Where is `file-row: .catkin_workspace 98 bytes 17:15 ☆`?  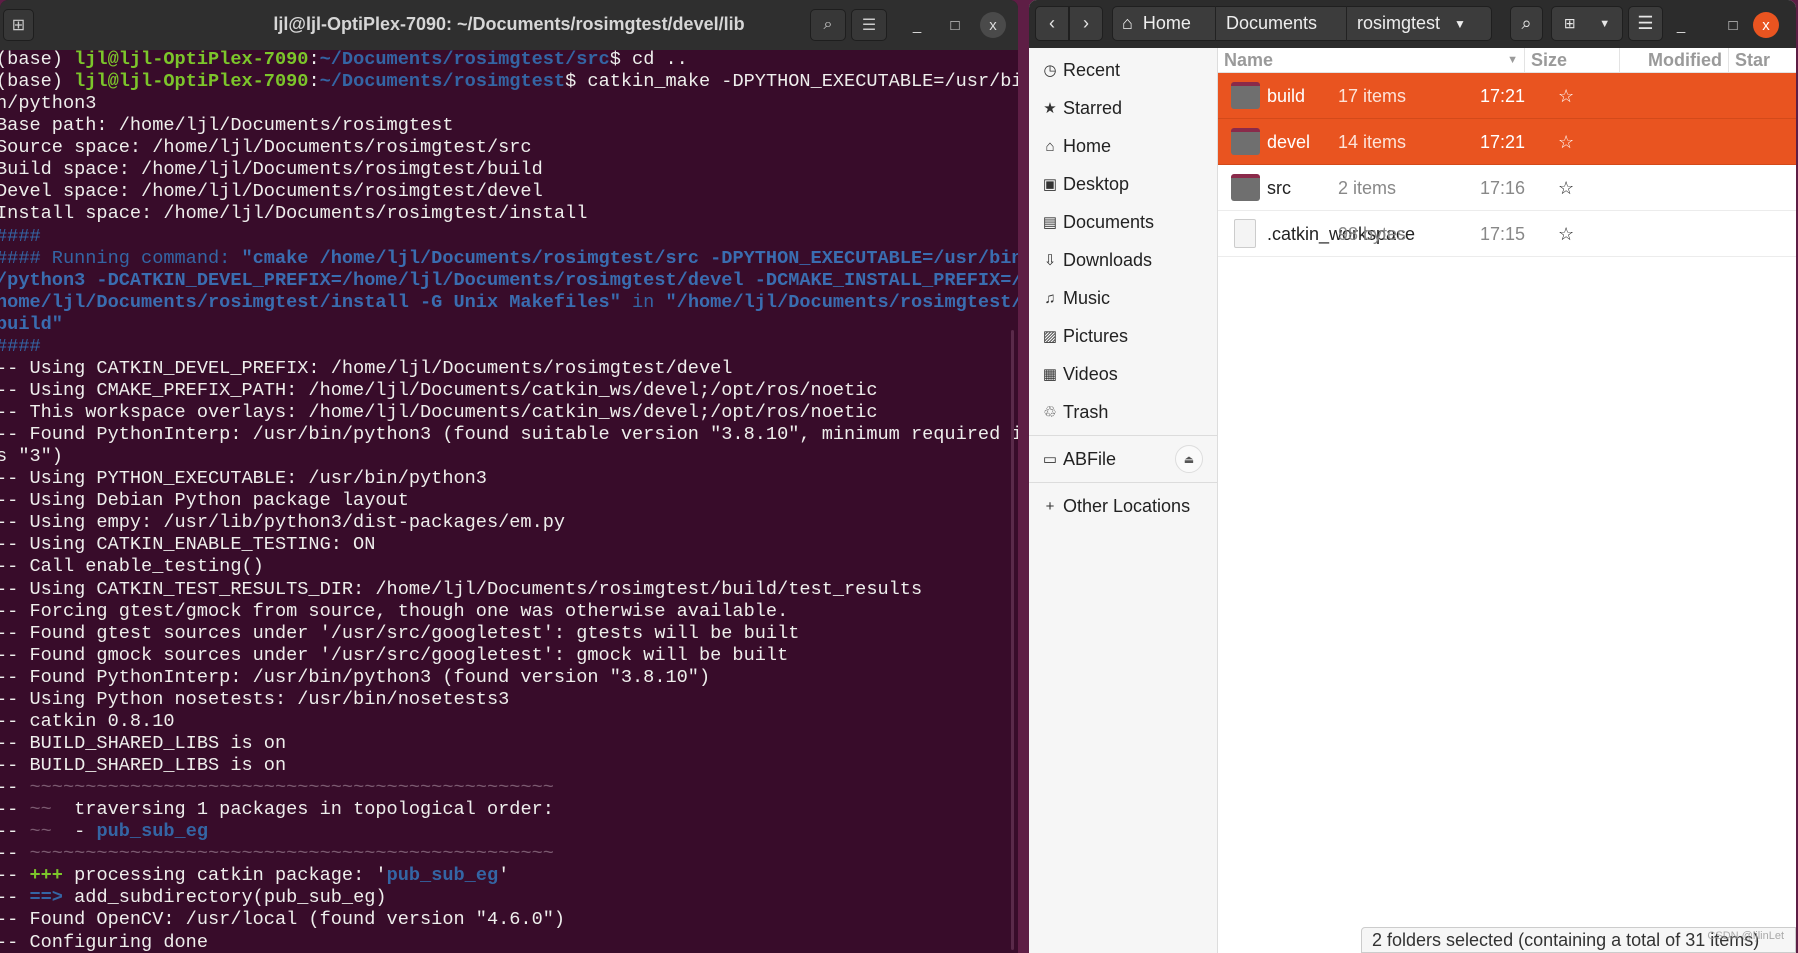 file-row: .catkin_workspace 98 bytes 17:15 ☆ is located at coordinates (1507, 234).